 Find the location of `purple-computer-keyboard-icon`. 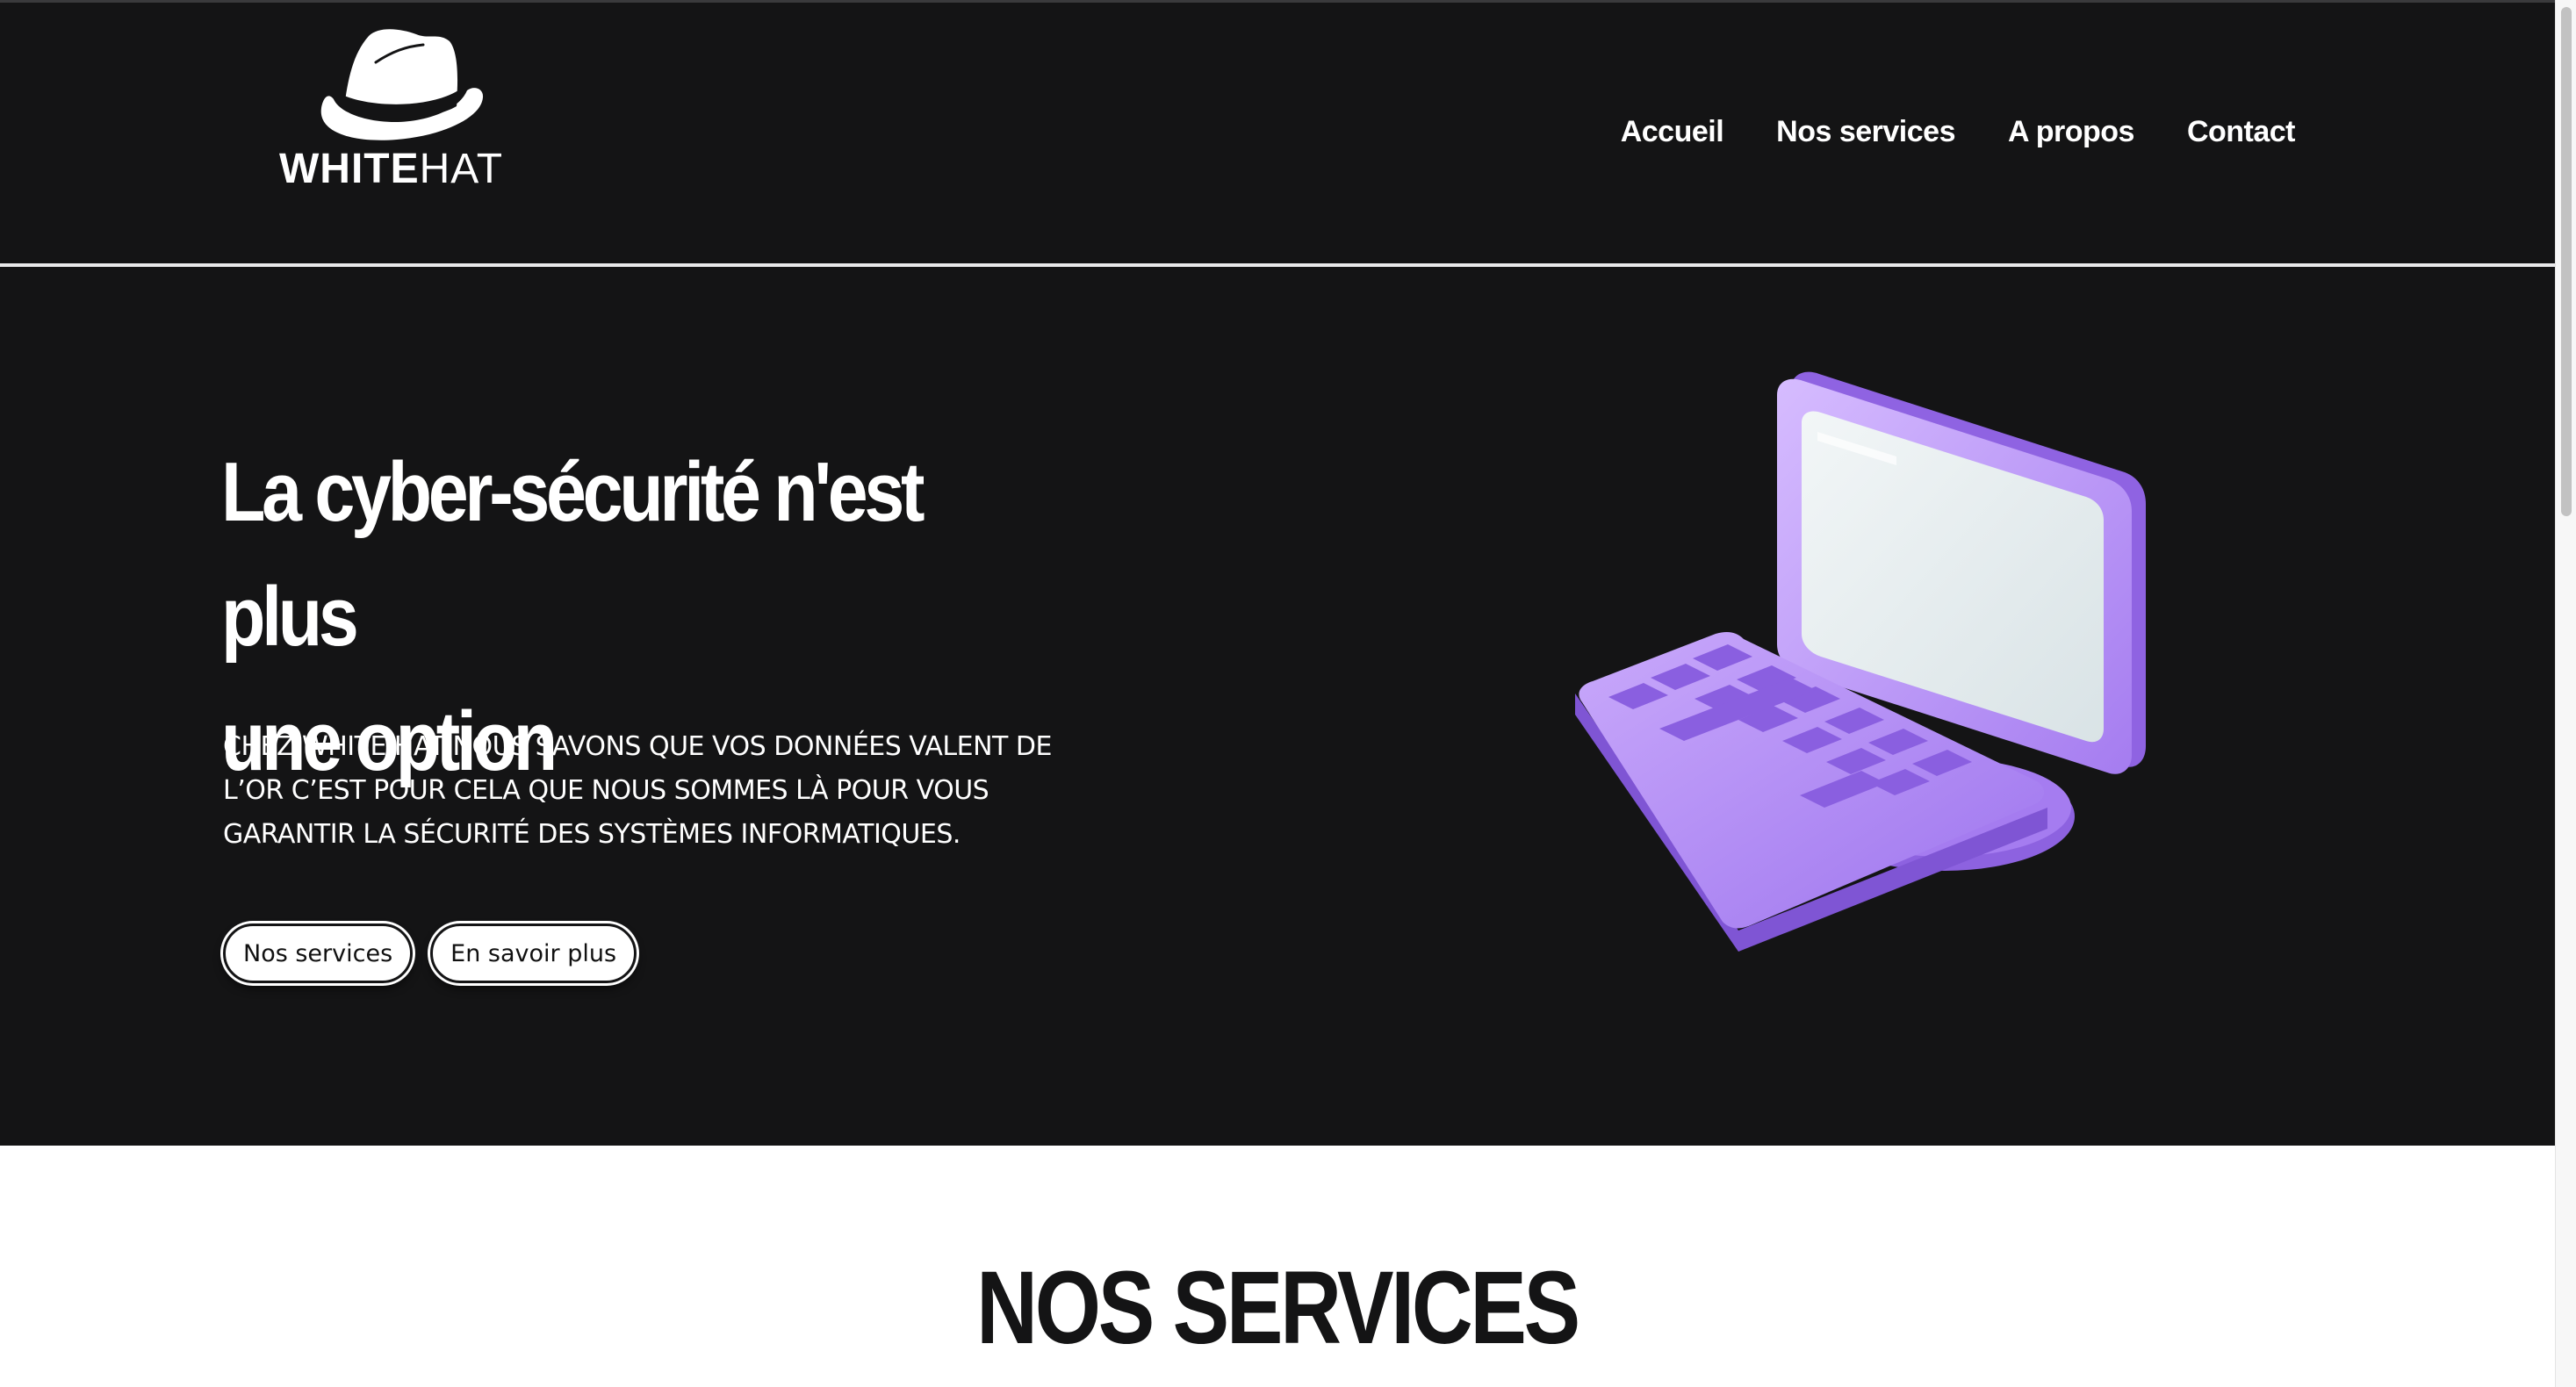

purple-computer-keyboard-icon is located at coordinates (1860, 661).